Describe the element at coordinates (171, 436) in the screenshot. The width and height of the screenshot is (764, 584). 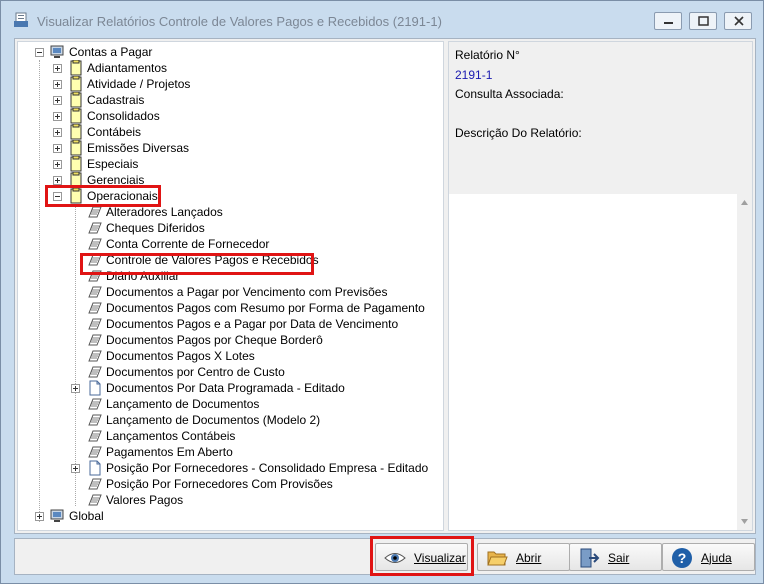
I see `tree-node-label: Lançamentos Contábeis` at that location.